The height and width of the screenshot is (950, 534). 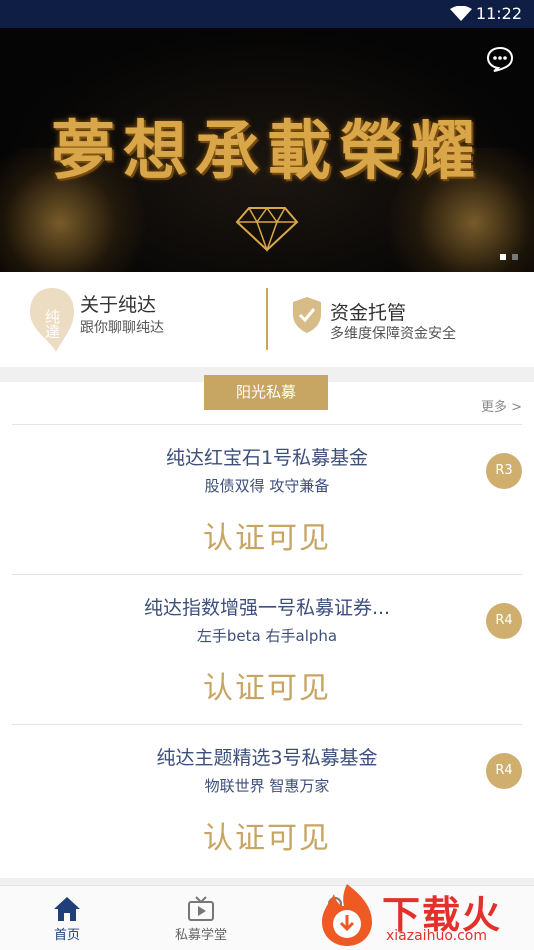 What do you see at coordinates (267, 758) in the screenshot?
I see `fund-name: 纯达主题精选3号私募基金` at bounding box center [267, 758].